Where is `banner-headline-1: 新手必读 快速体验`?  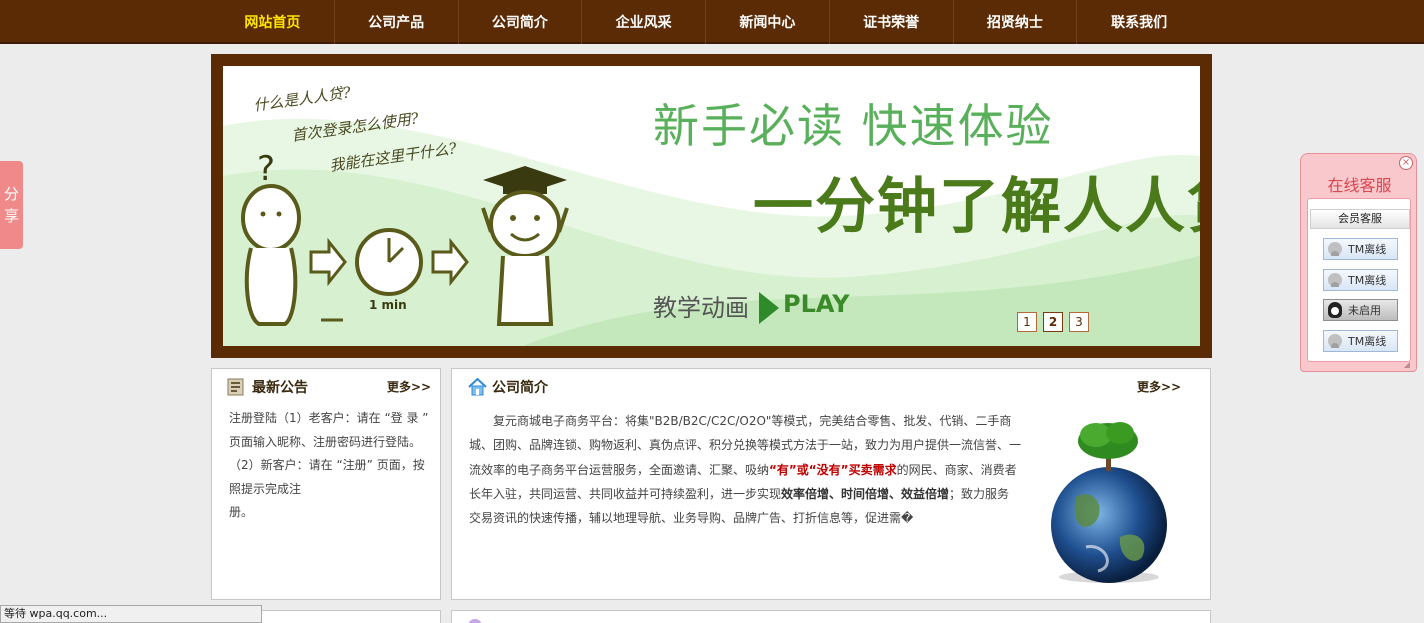 banner-headline-1: 新手必读 快速体验 is located at coordinates (853, 126).